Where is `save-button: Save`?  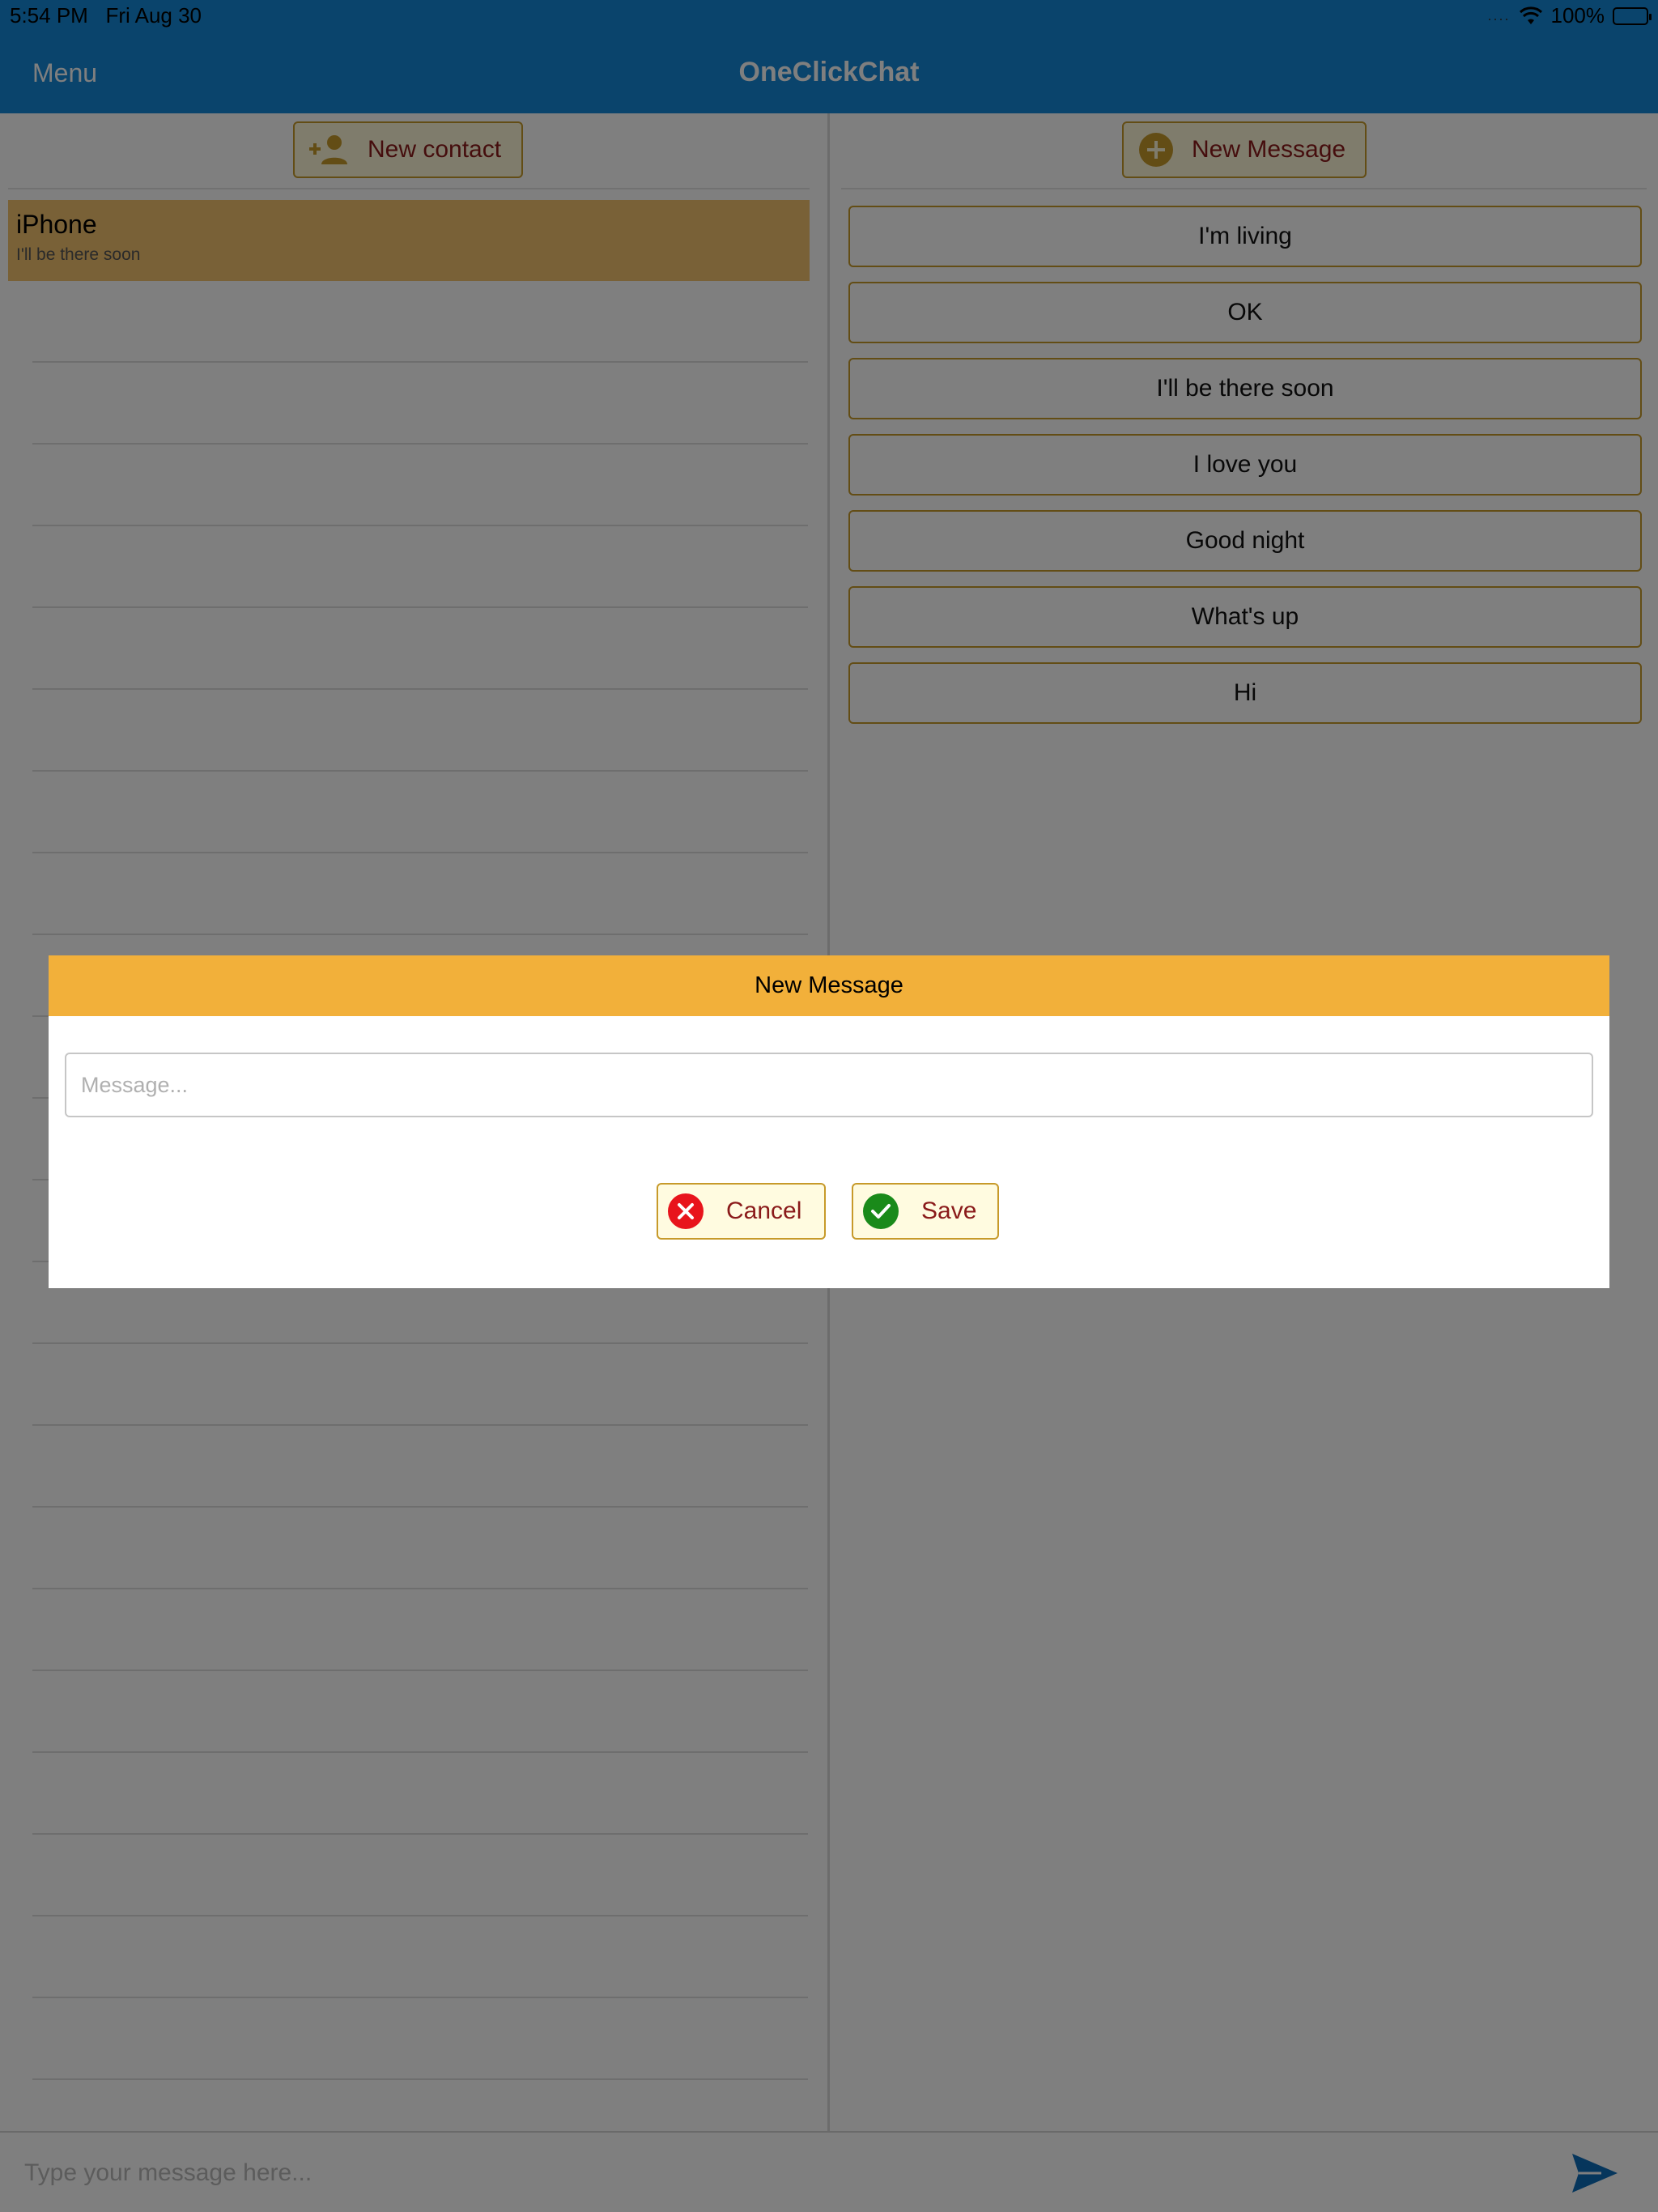
save-button: Save is located at coordinates (925, 1212).